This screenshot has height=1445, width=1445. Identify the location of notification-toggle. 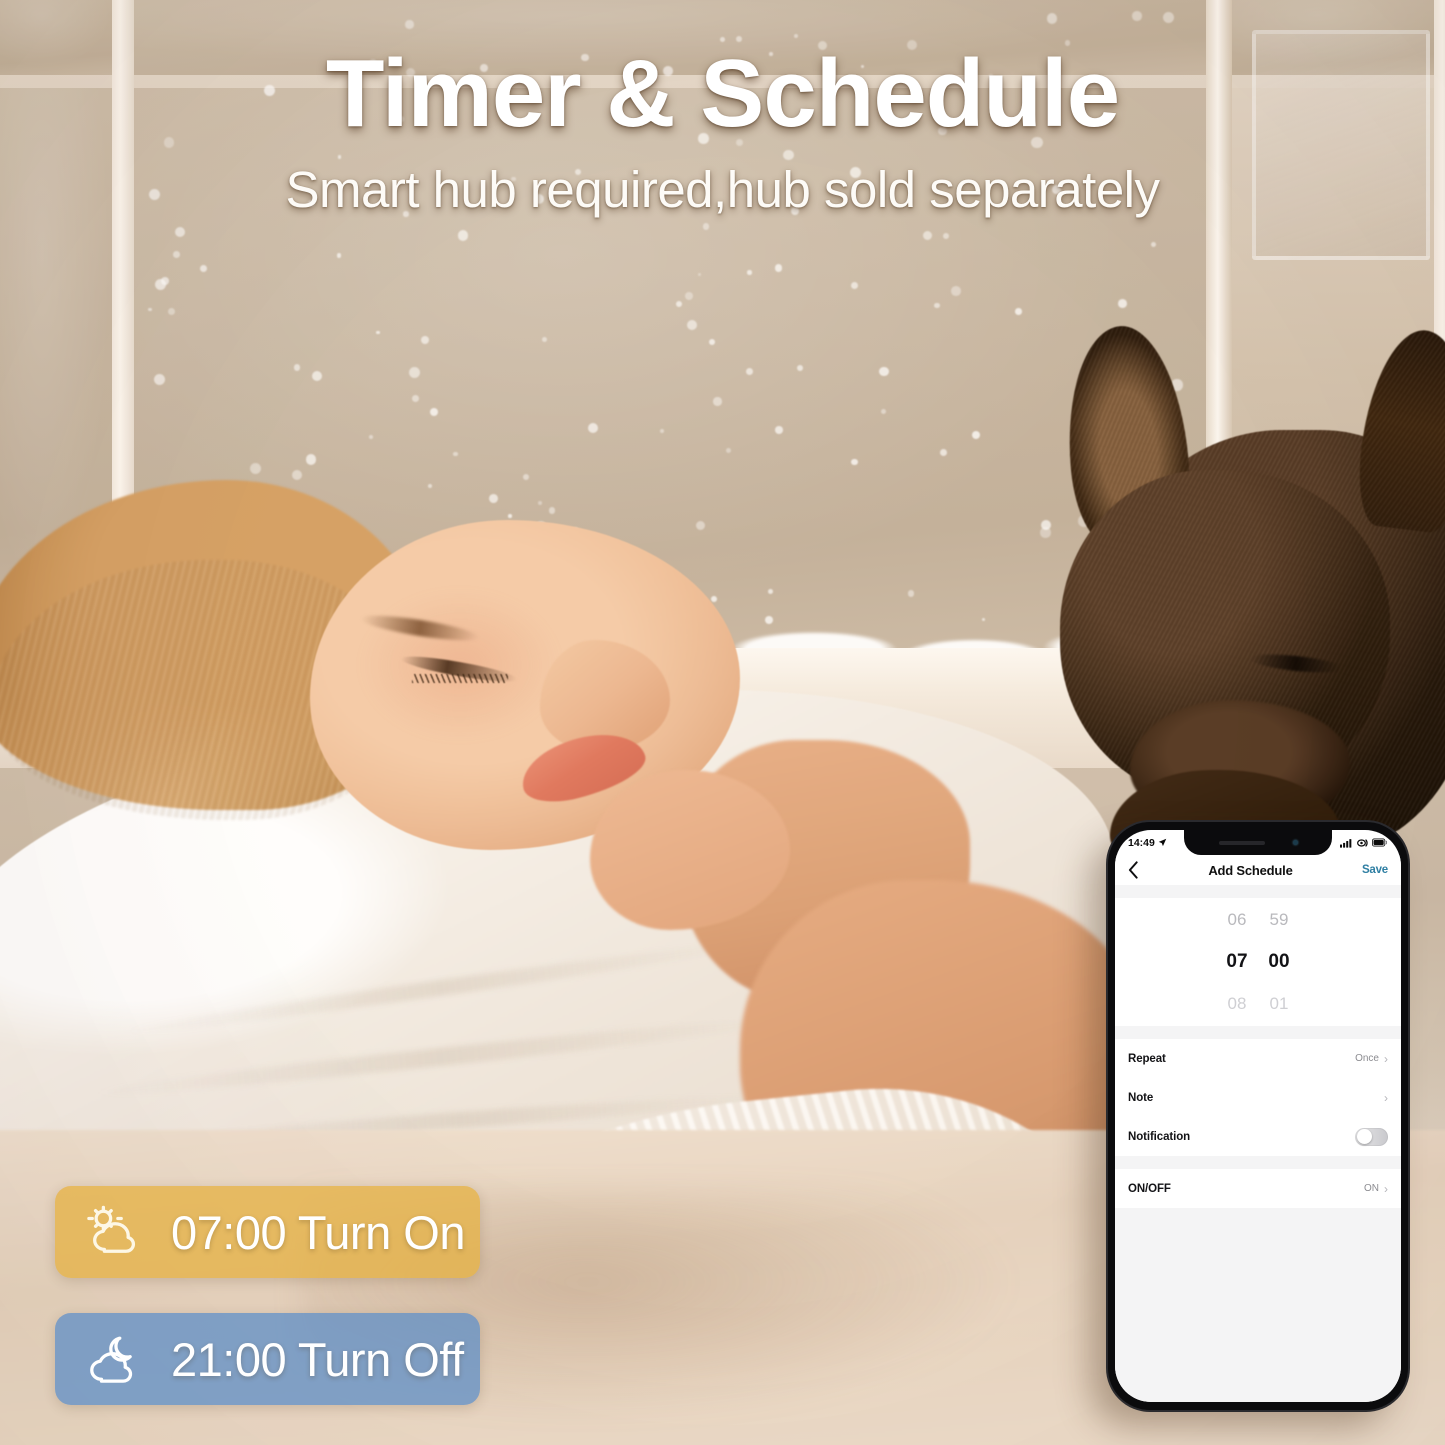
(1371, 1136).